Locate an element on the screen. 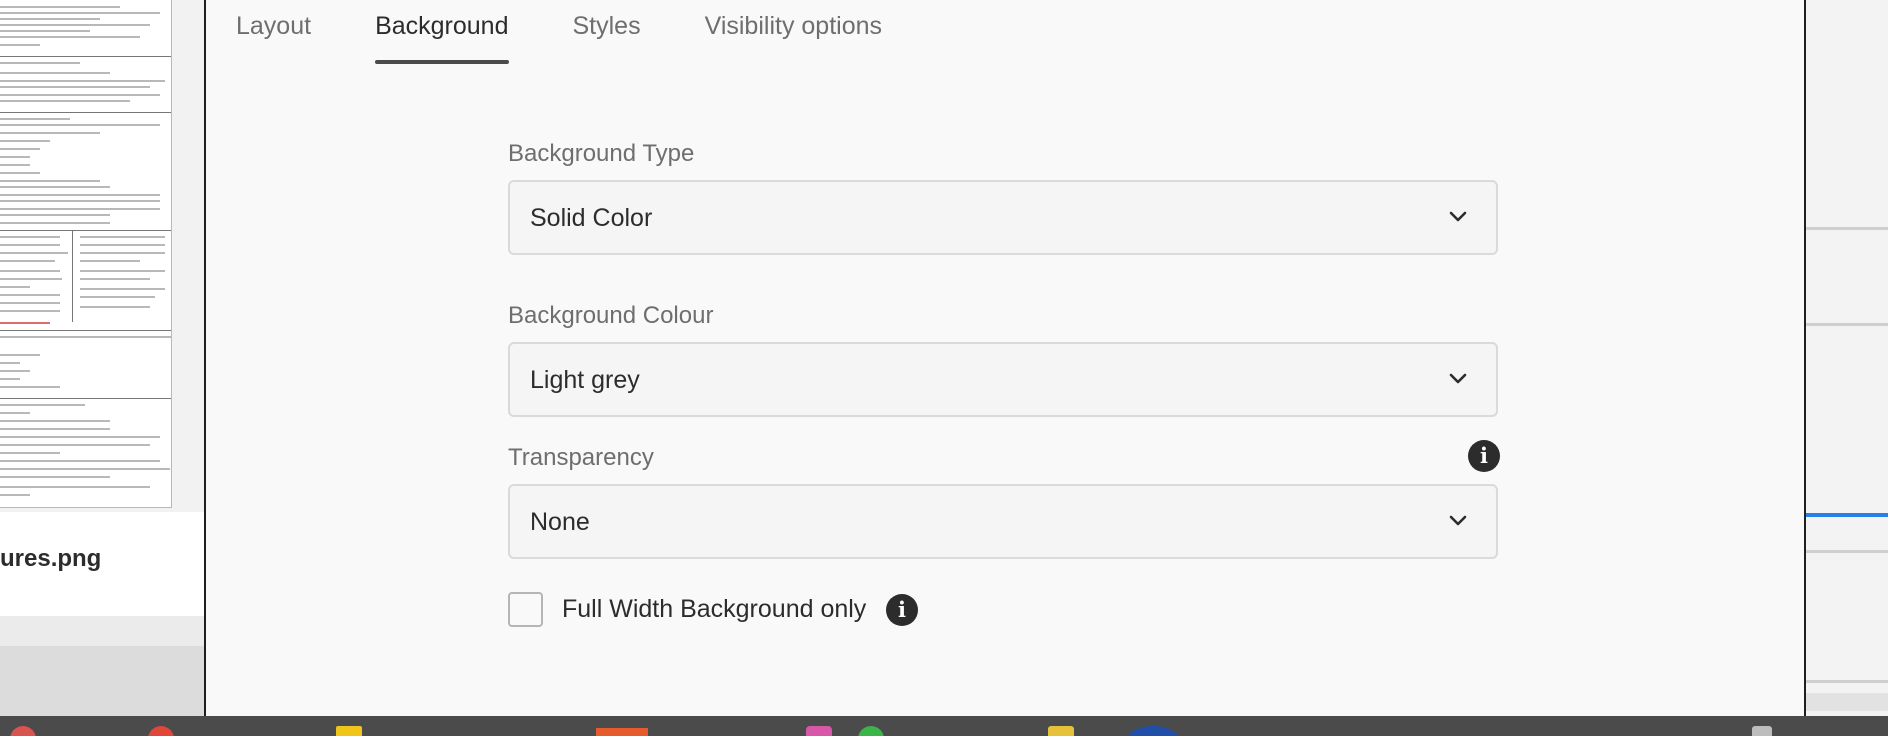  background-colour-select: Light grey is located at coordinates (1003, 379).